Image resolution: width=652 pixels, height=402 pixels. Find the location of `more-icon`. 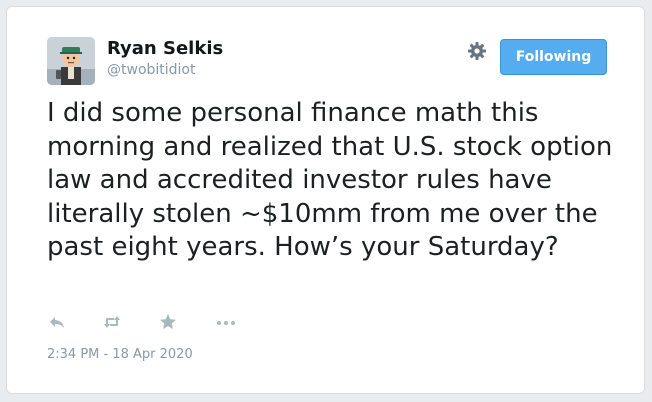

more-icon is located at coordinates (224, 322).